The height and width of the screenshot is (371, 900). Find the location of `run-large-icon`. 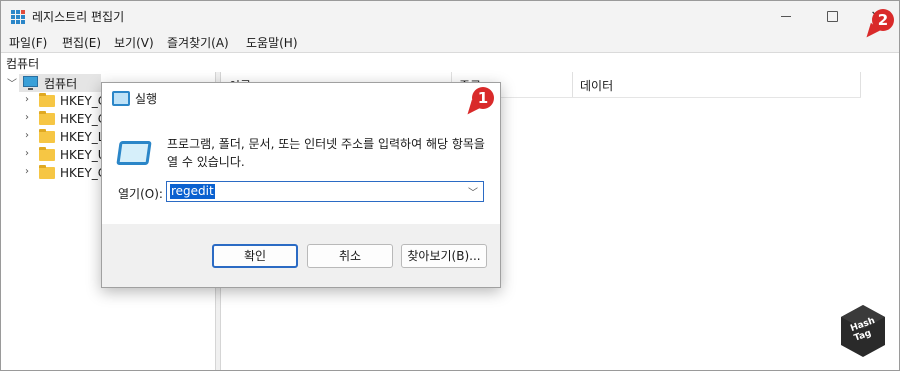

run-large-icon is located at coordinates (134, 153).